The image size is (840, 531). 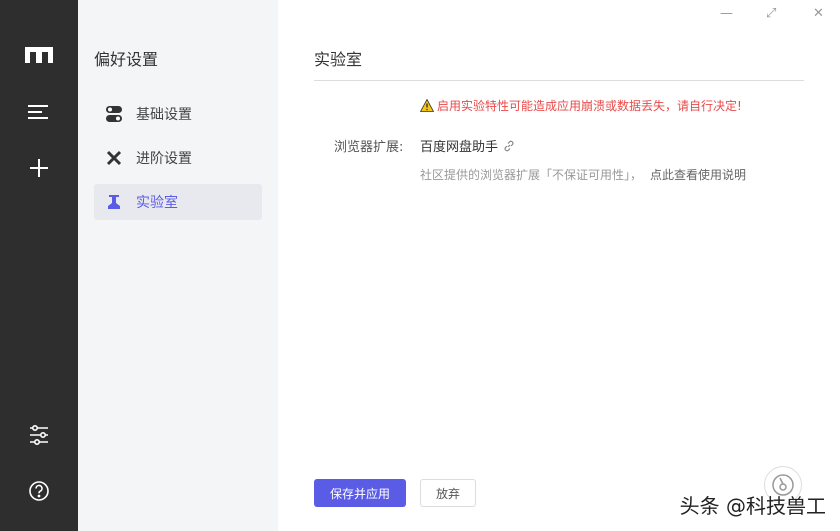 What do you see at coordinates (39, 435) in the screenshot?
I see `settings-sliders-icon` at bounding box center [39, 435].